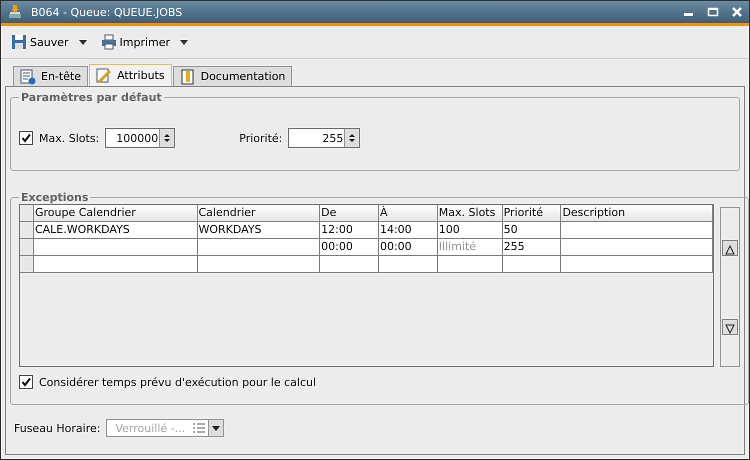 The width and height of the screenshot is (750, 460). Describe the element at coordinates (366, 264) in the screenshot. I see `table-row` at that location.